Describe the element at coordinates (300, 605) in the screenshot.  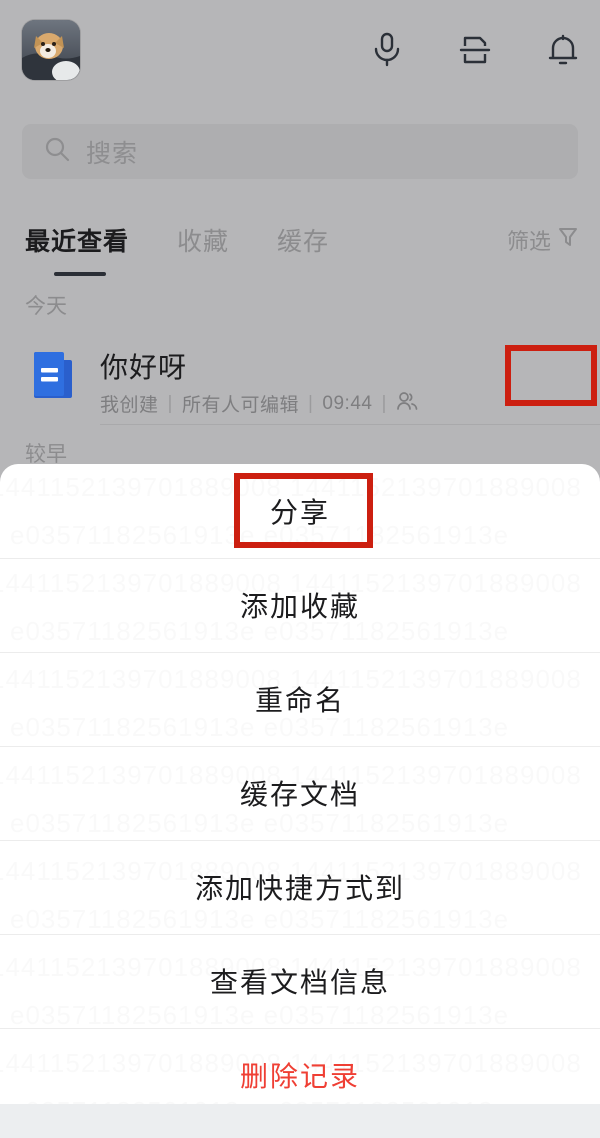
I see `menu-item-add-favorite: 添加收藏` at that location.